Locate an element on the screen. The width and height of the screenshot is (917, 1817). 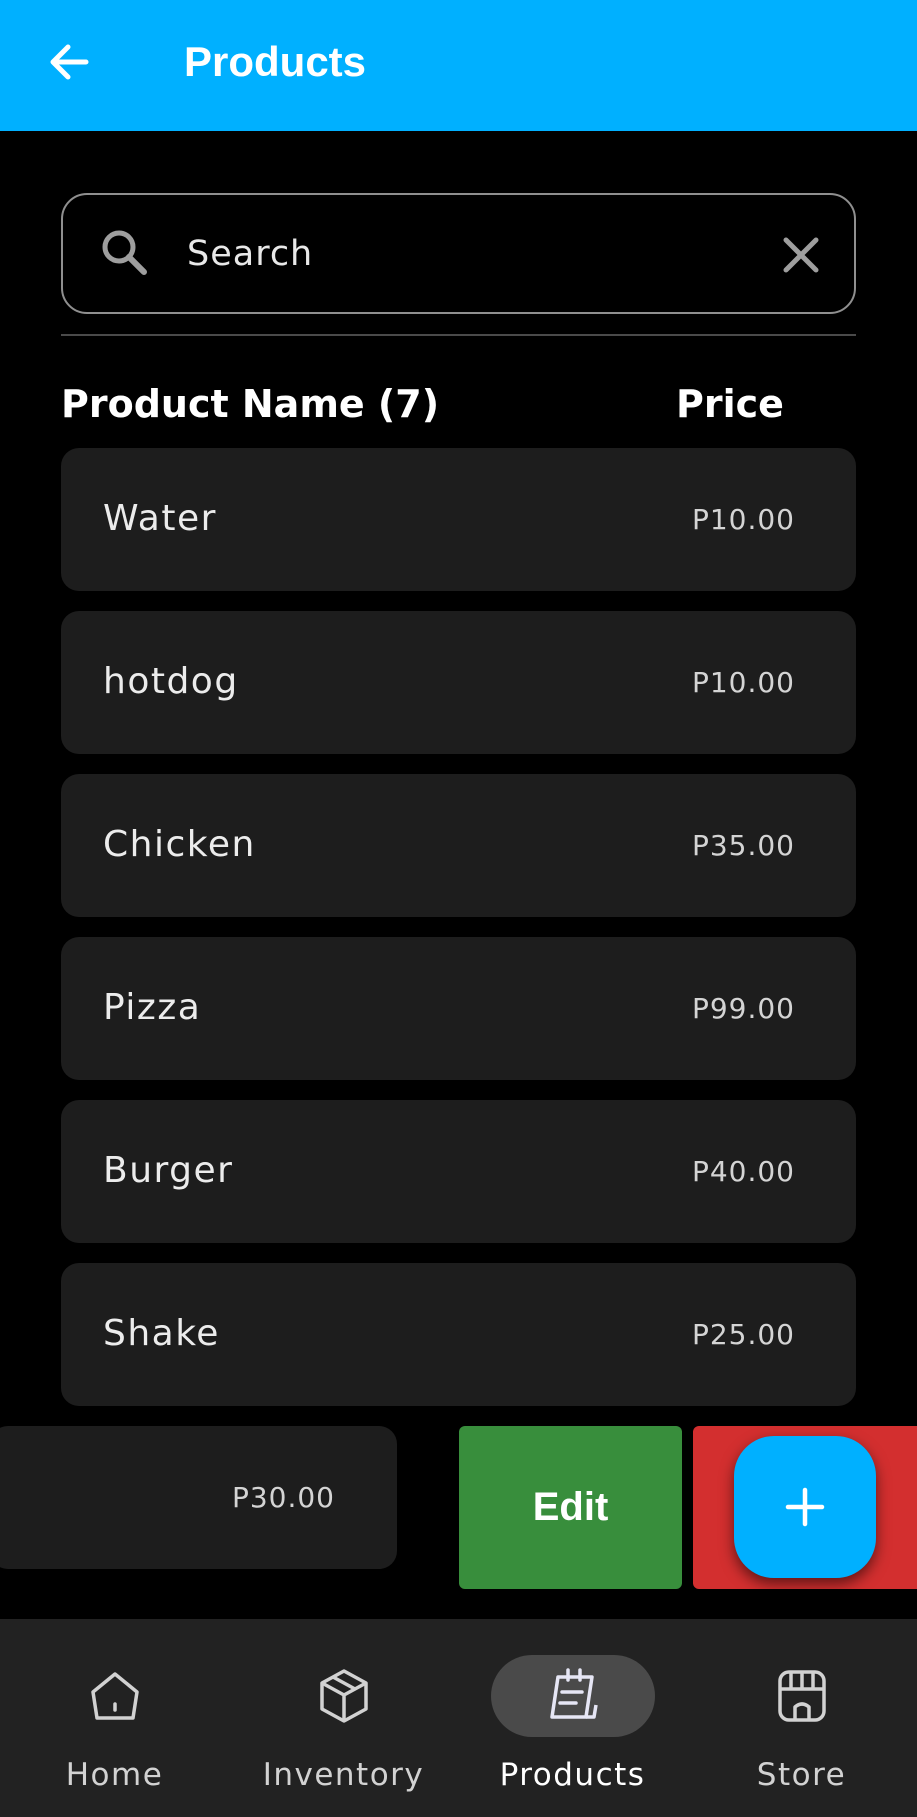
back-button is located at coordinates (70, 62).